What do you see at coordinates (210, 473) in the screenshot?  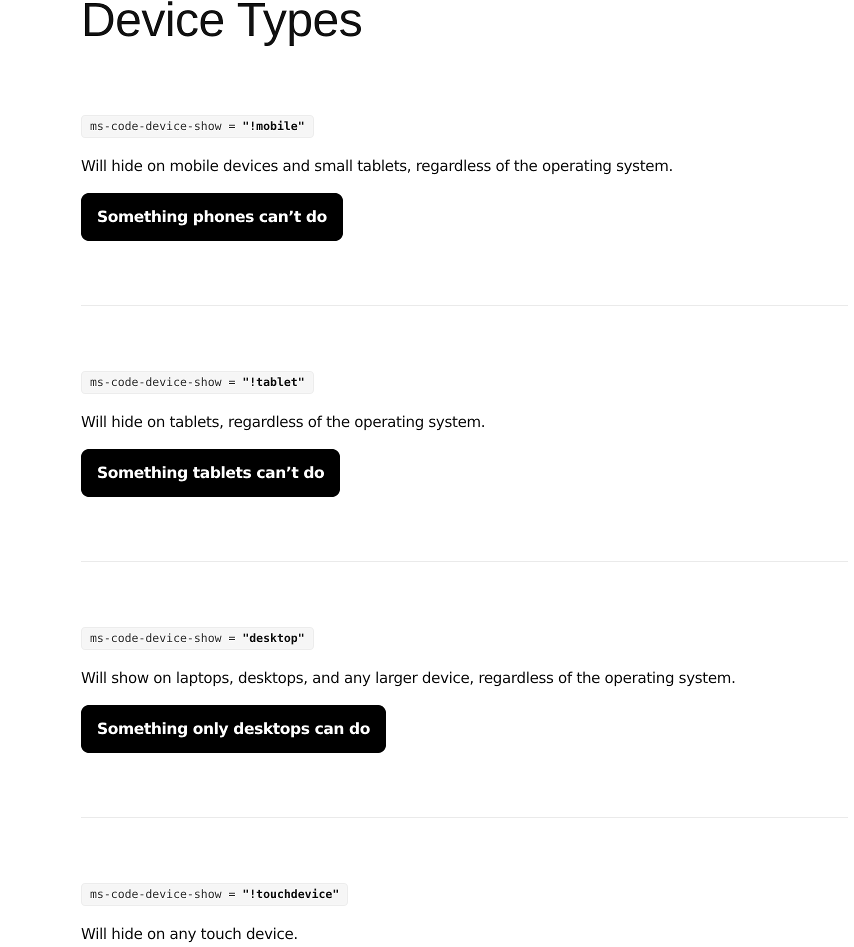 I see `demo-button: Something tablets can’t do` at bounding box center [210, 473].